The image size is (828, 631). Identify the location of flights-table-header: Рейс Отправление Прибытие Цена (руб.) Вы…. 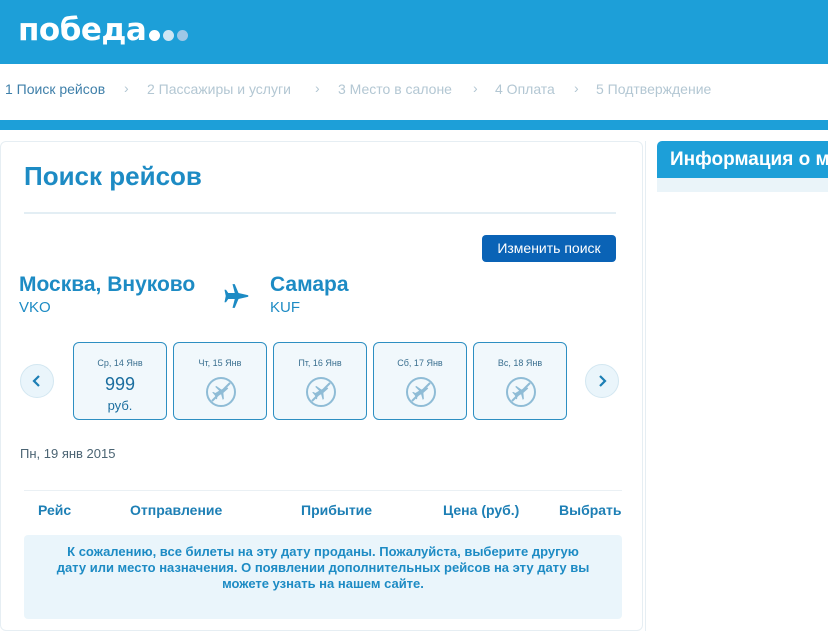
(323, 509).